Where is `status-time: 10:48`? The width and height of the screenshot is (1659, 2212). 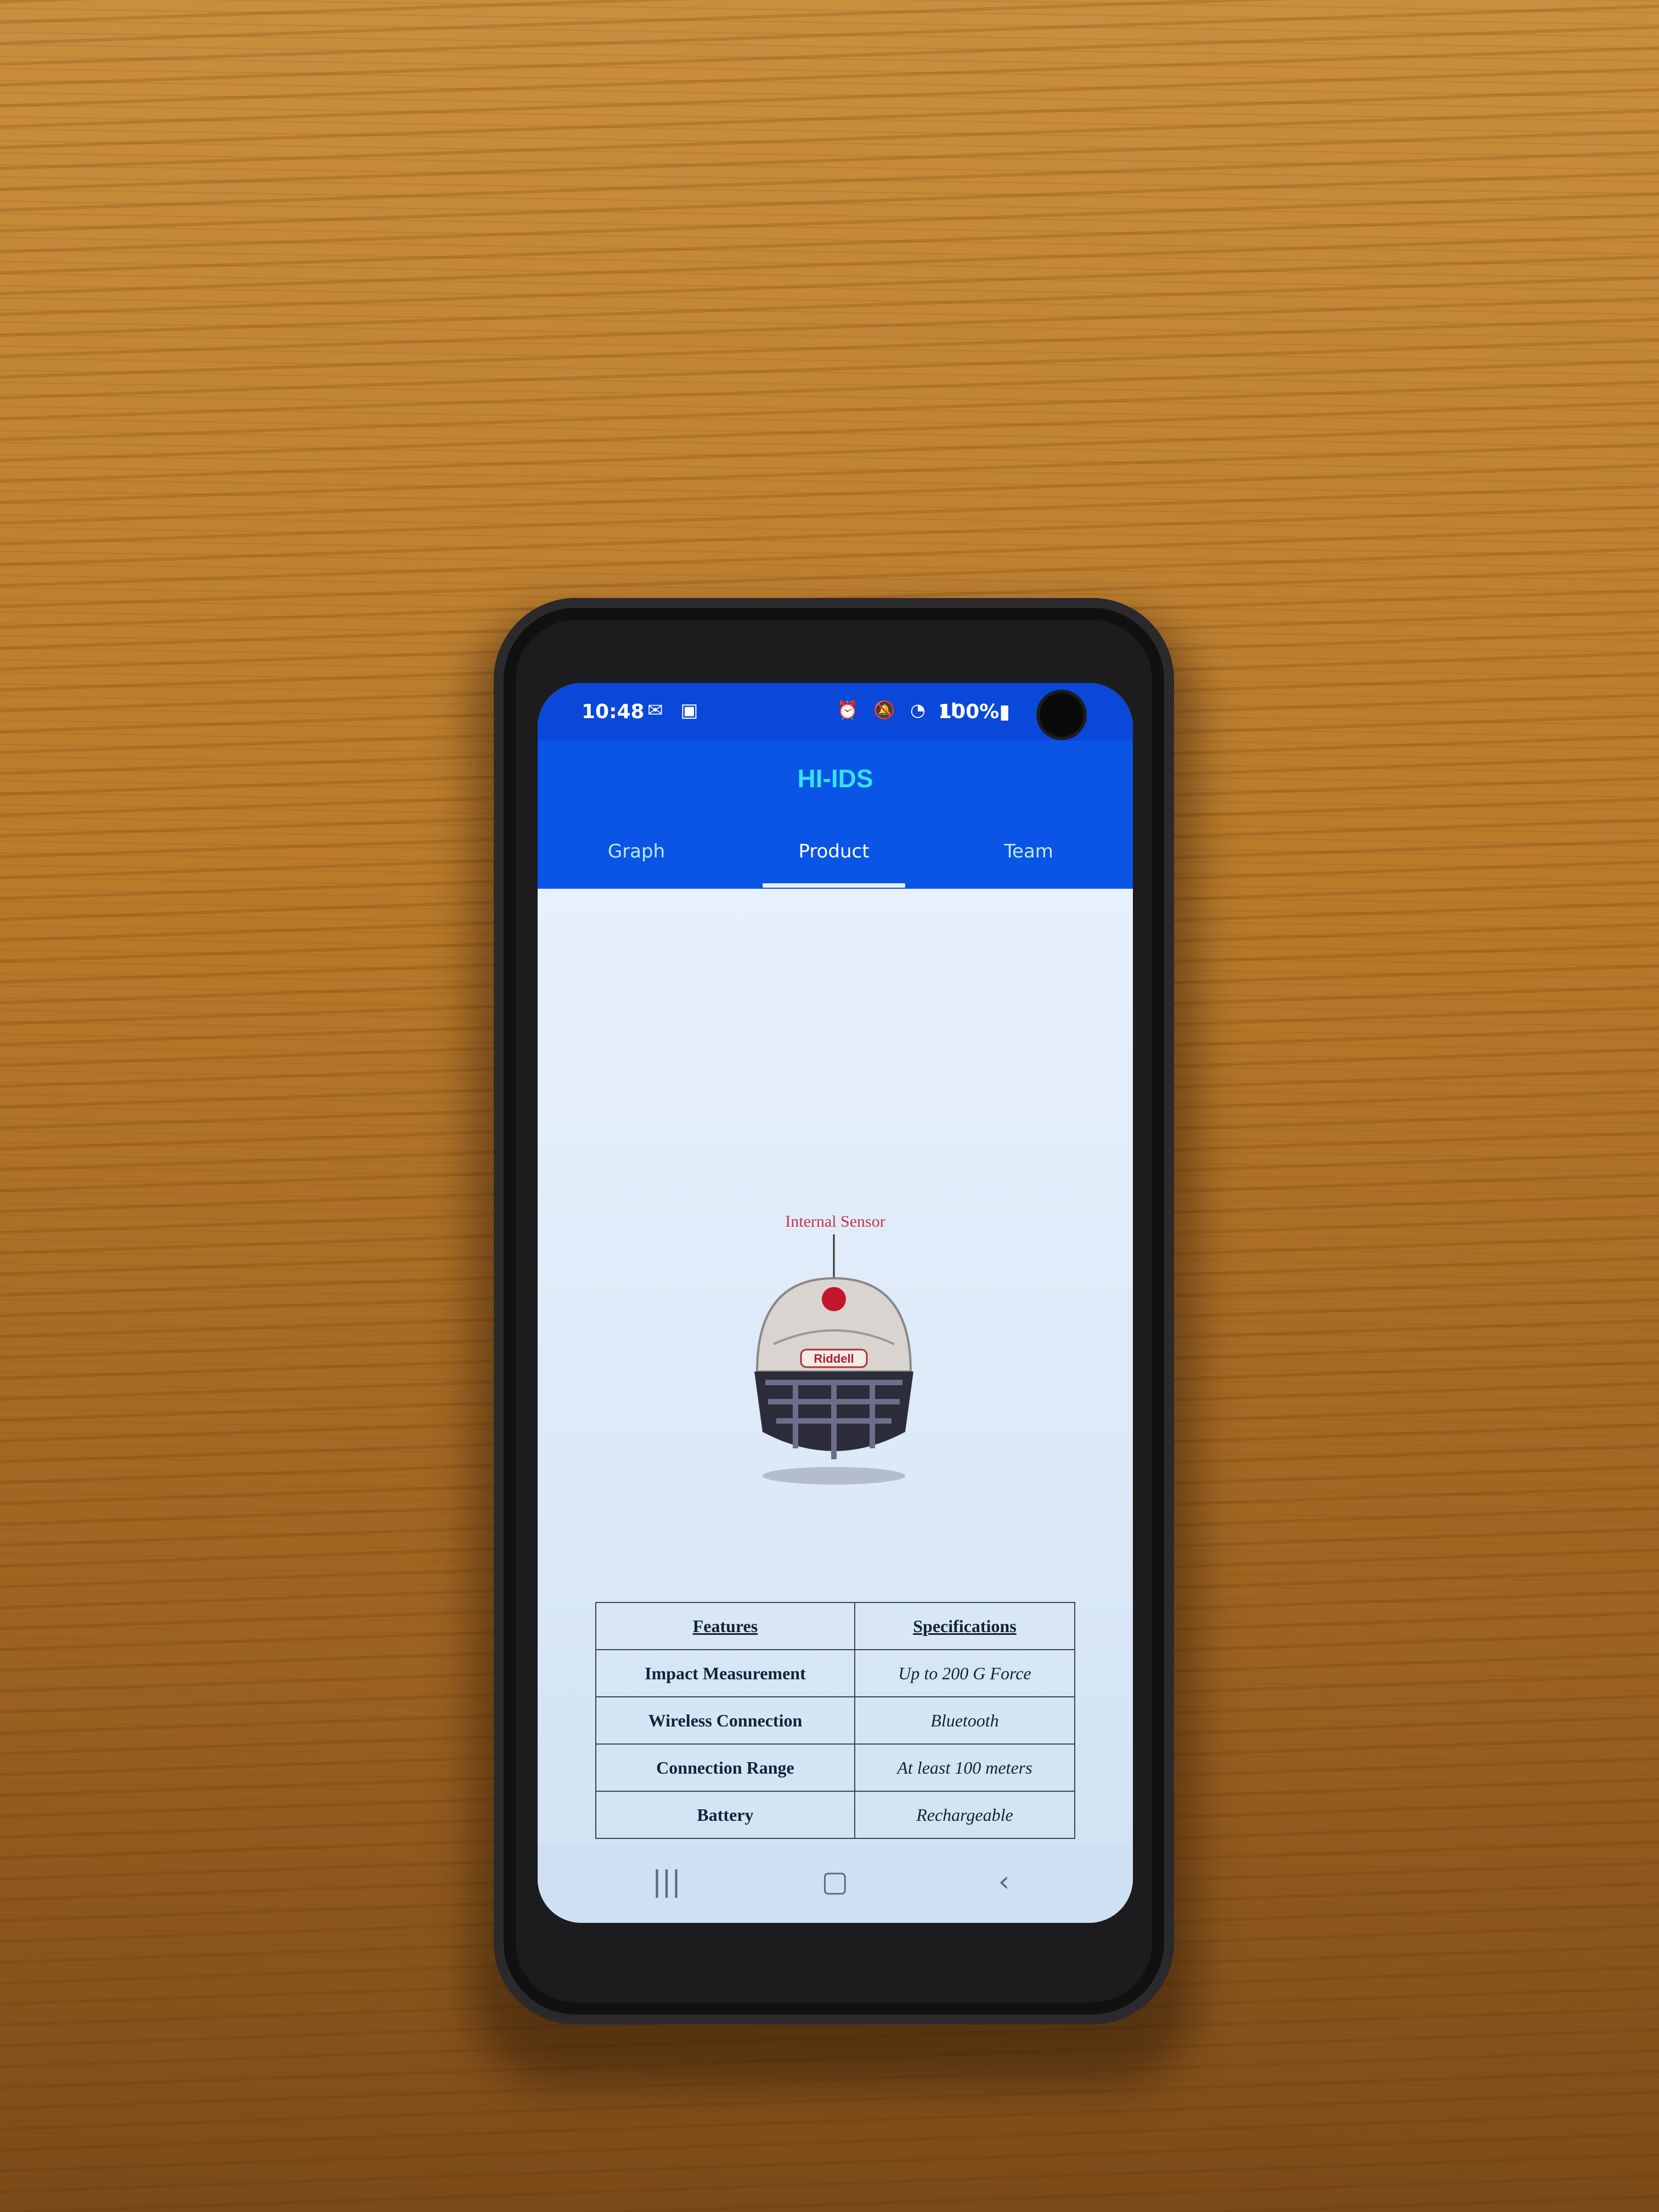
status-time: 10:48 is located at coordinates (613, 712).